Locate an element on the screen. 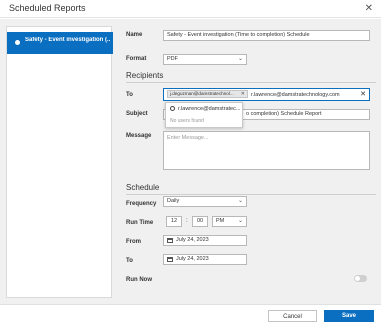 The height and width of the screenshot is (326, 381). message-label: Message is located at coordinates (139, 136).